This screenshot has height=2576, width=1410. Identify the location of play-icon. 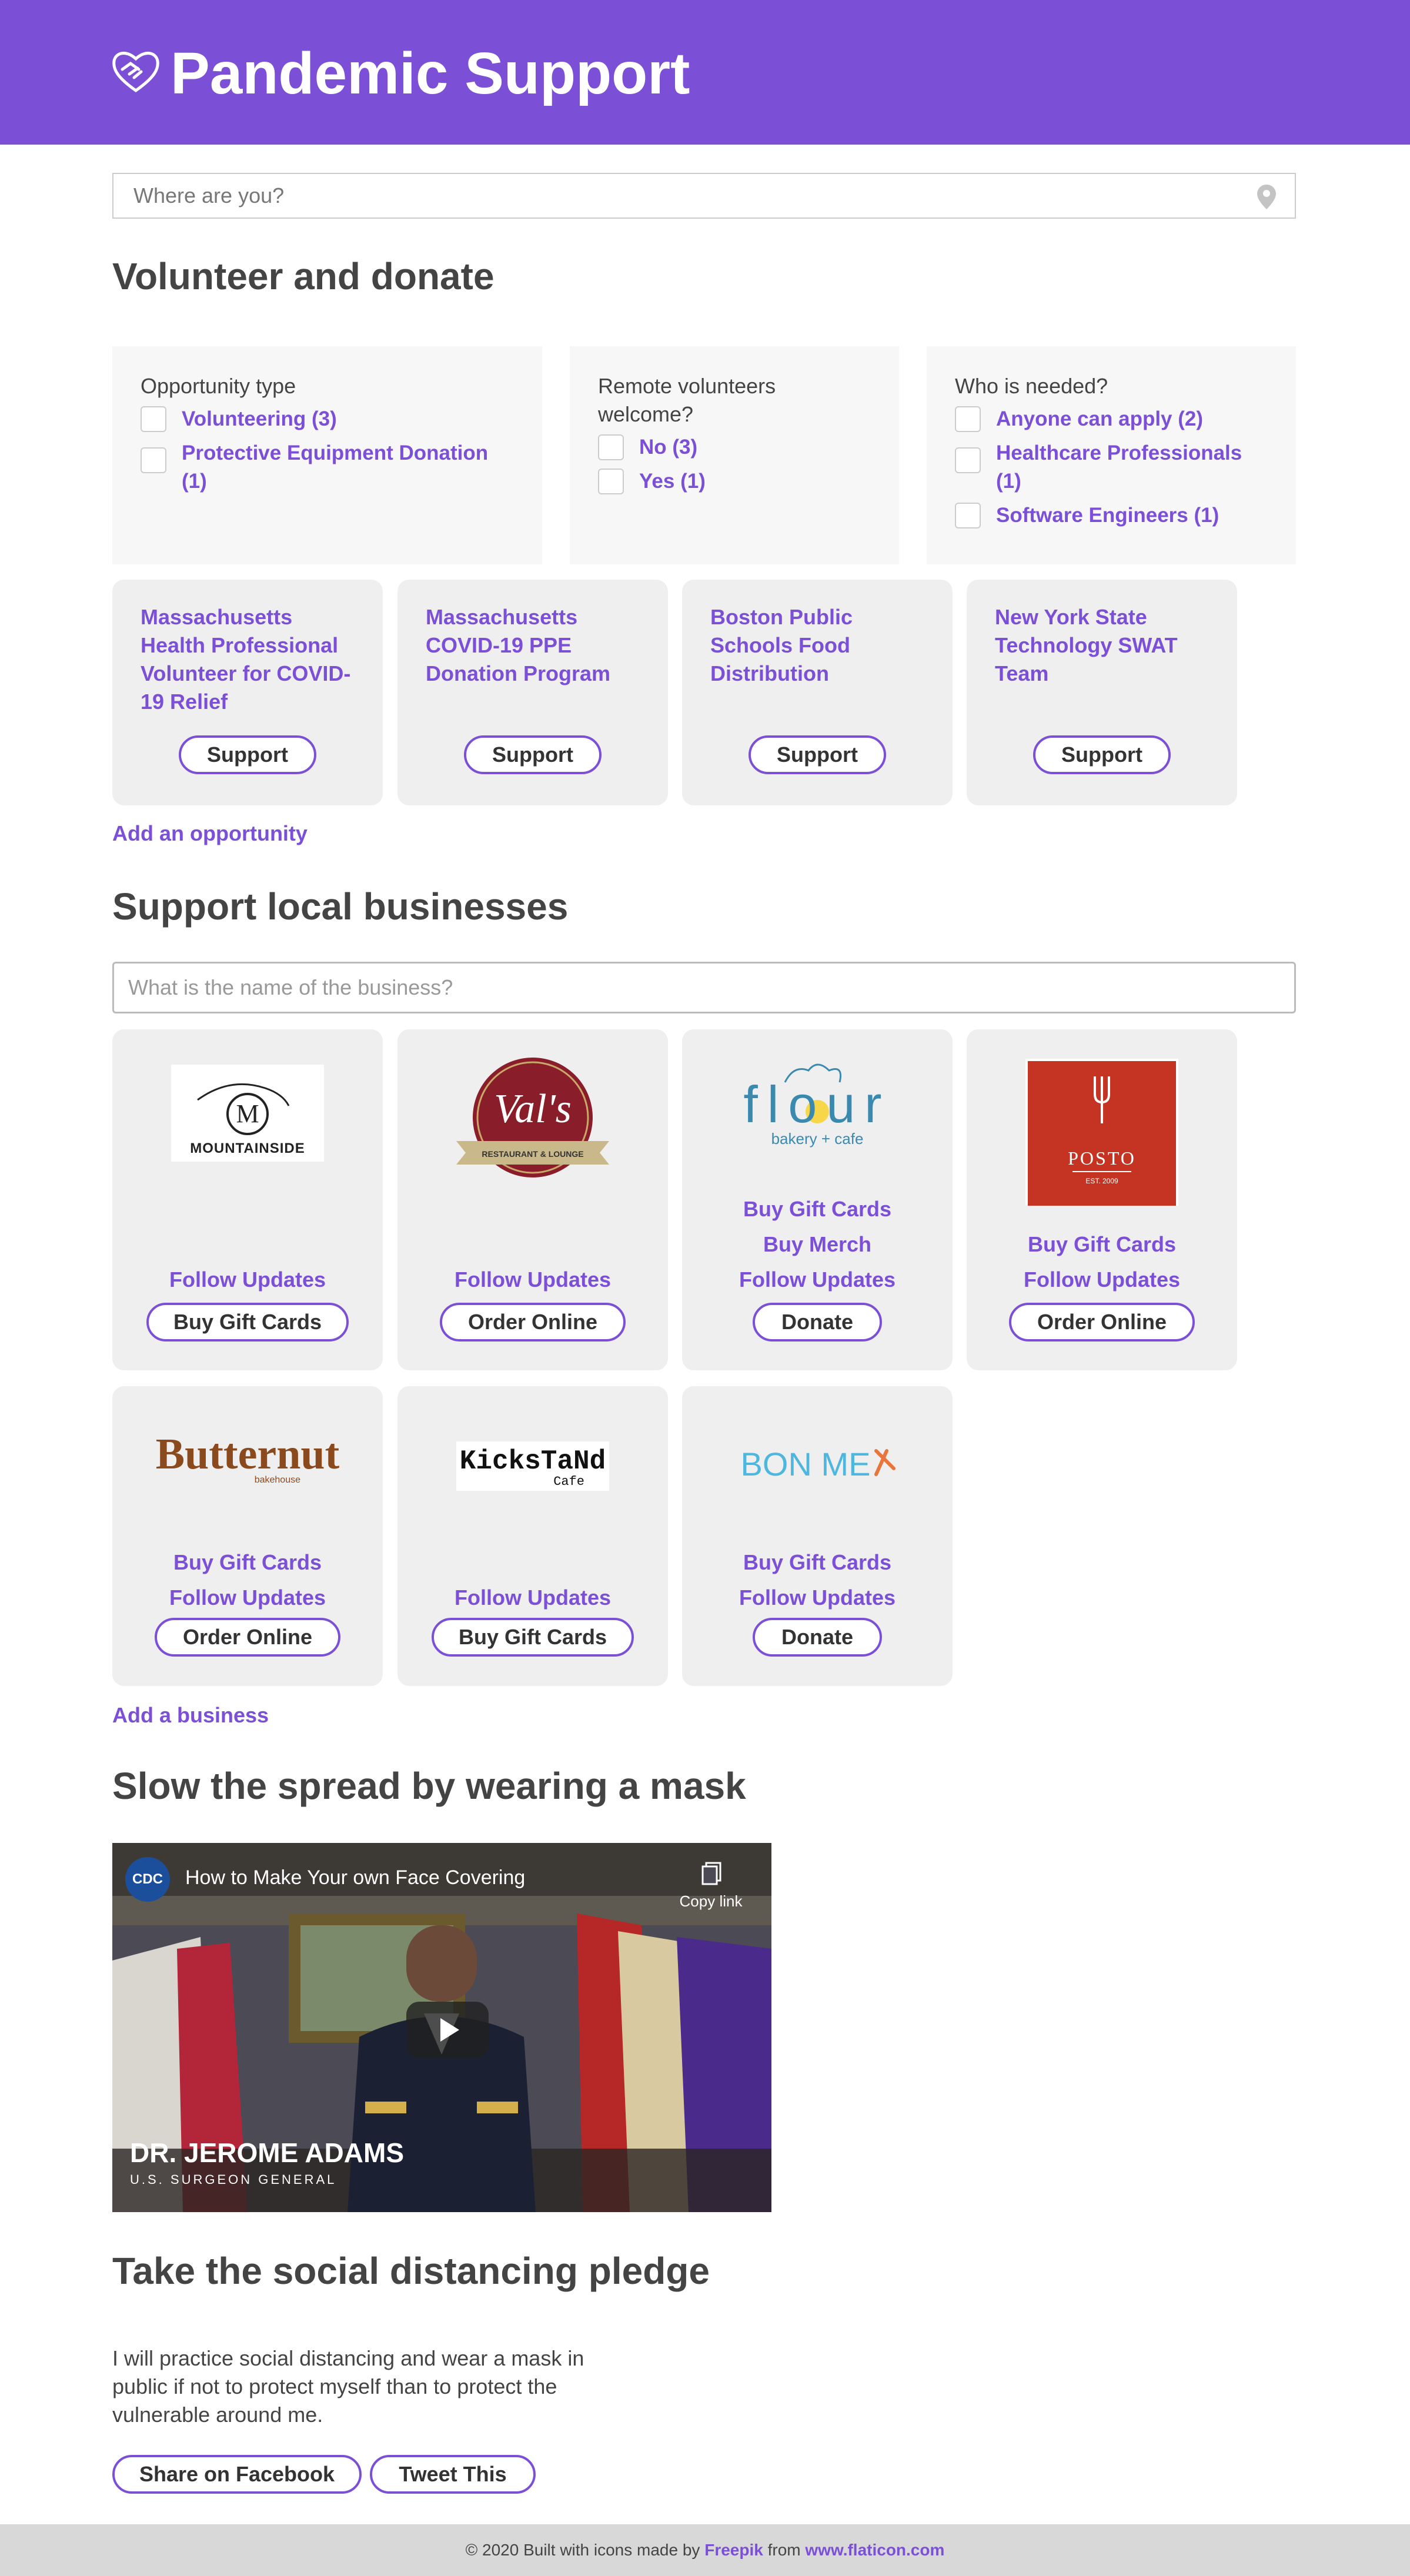
(449, 2030).